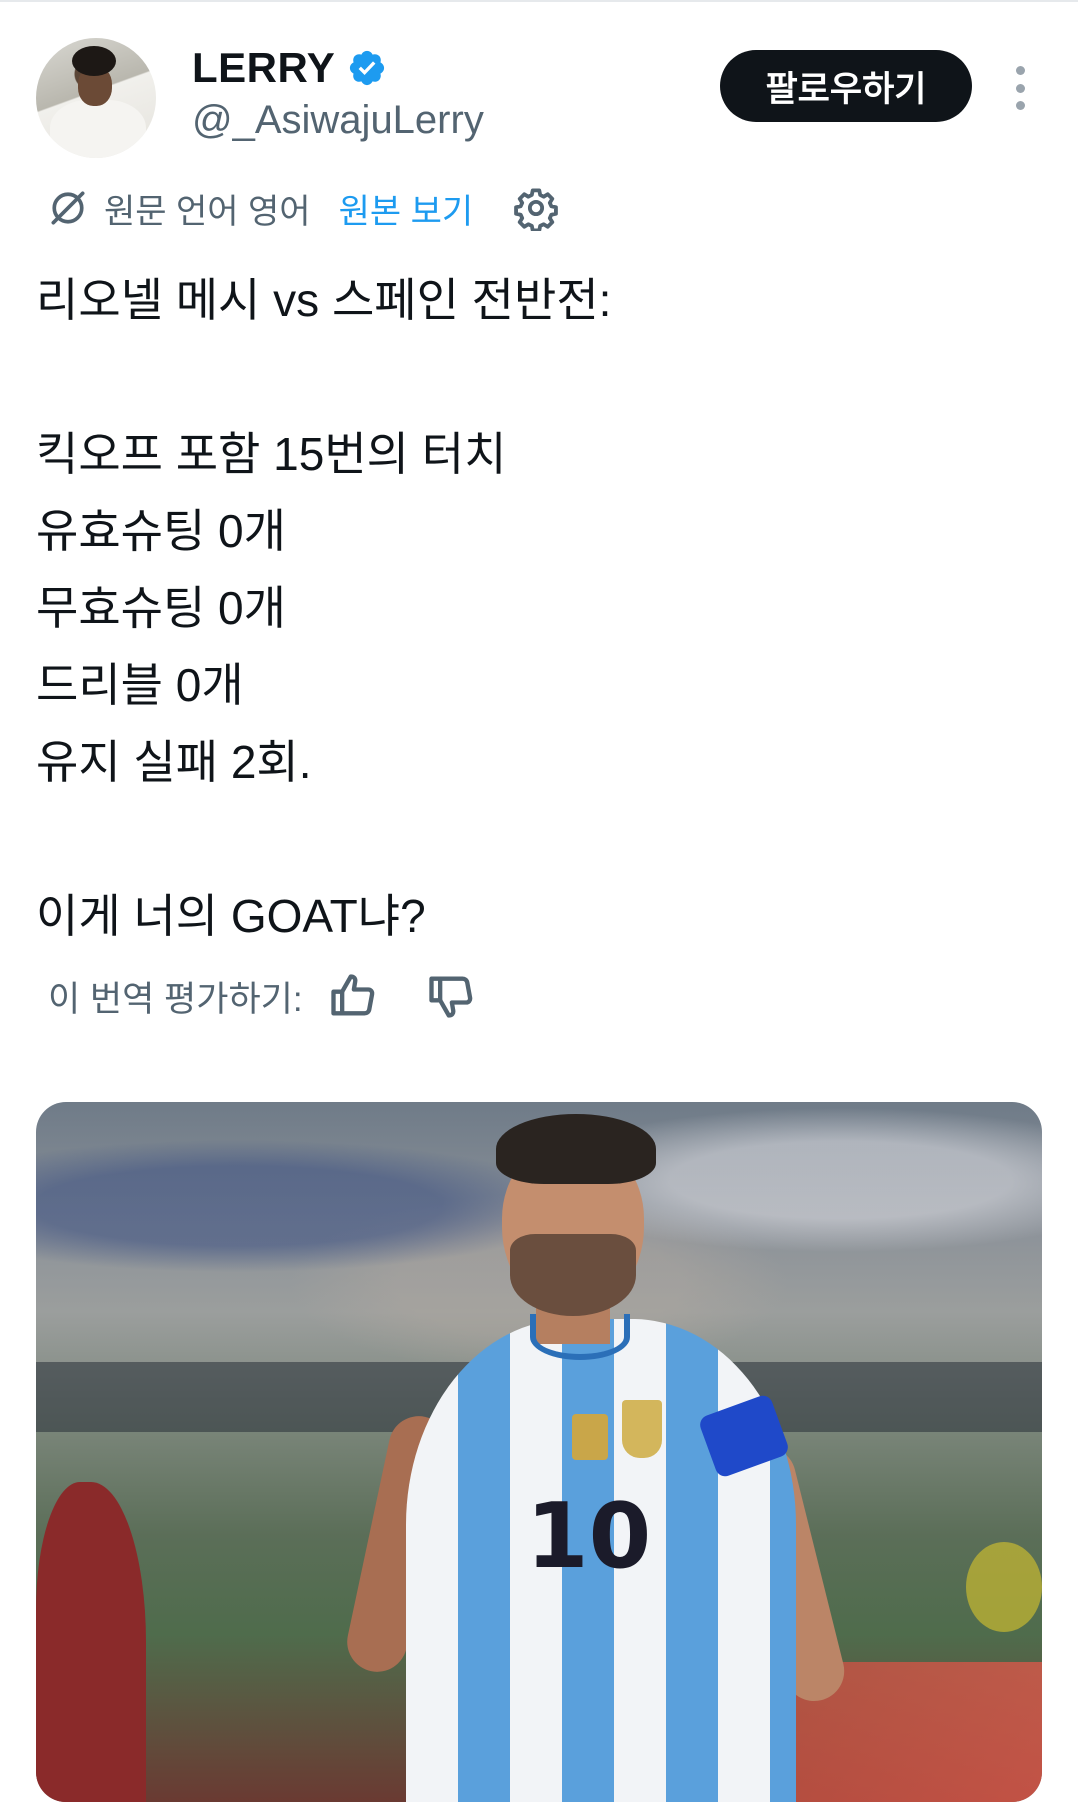  I want to click on rate-translation-label: 이 번역 평가하기:, so click(175, 999).